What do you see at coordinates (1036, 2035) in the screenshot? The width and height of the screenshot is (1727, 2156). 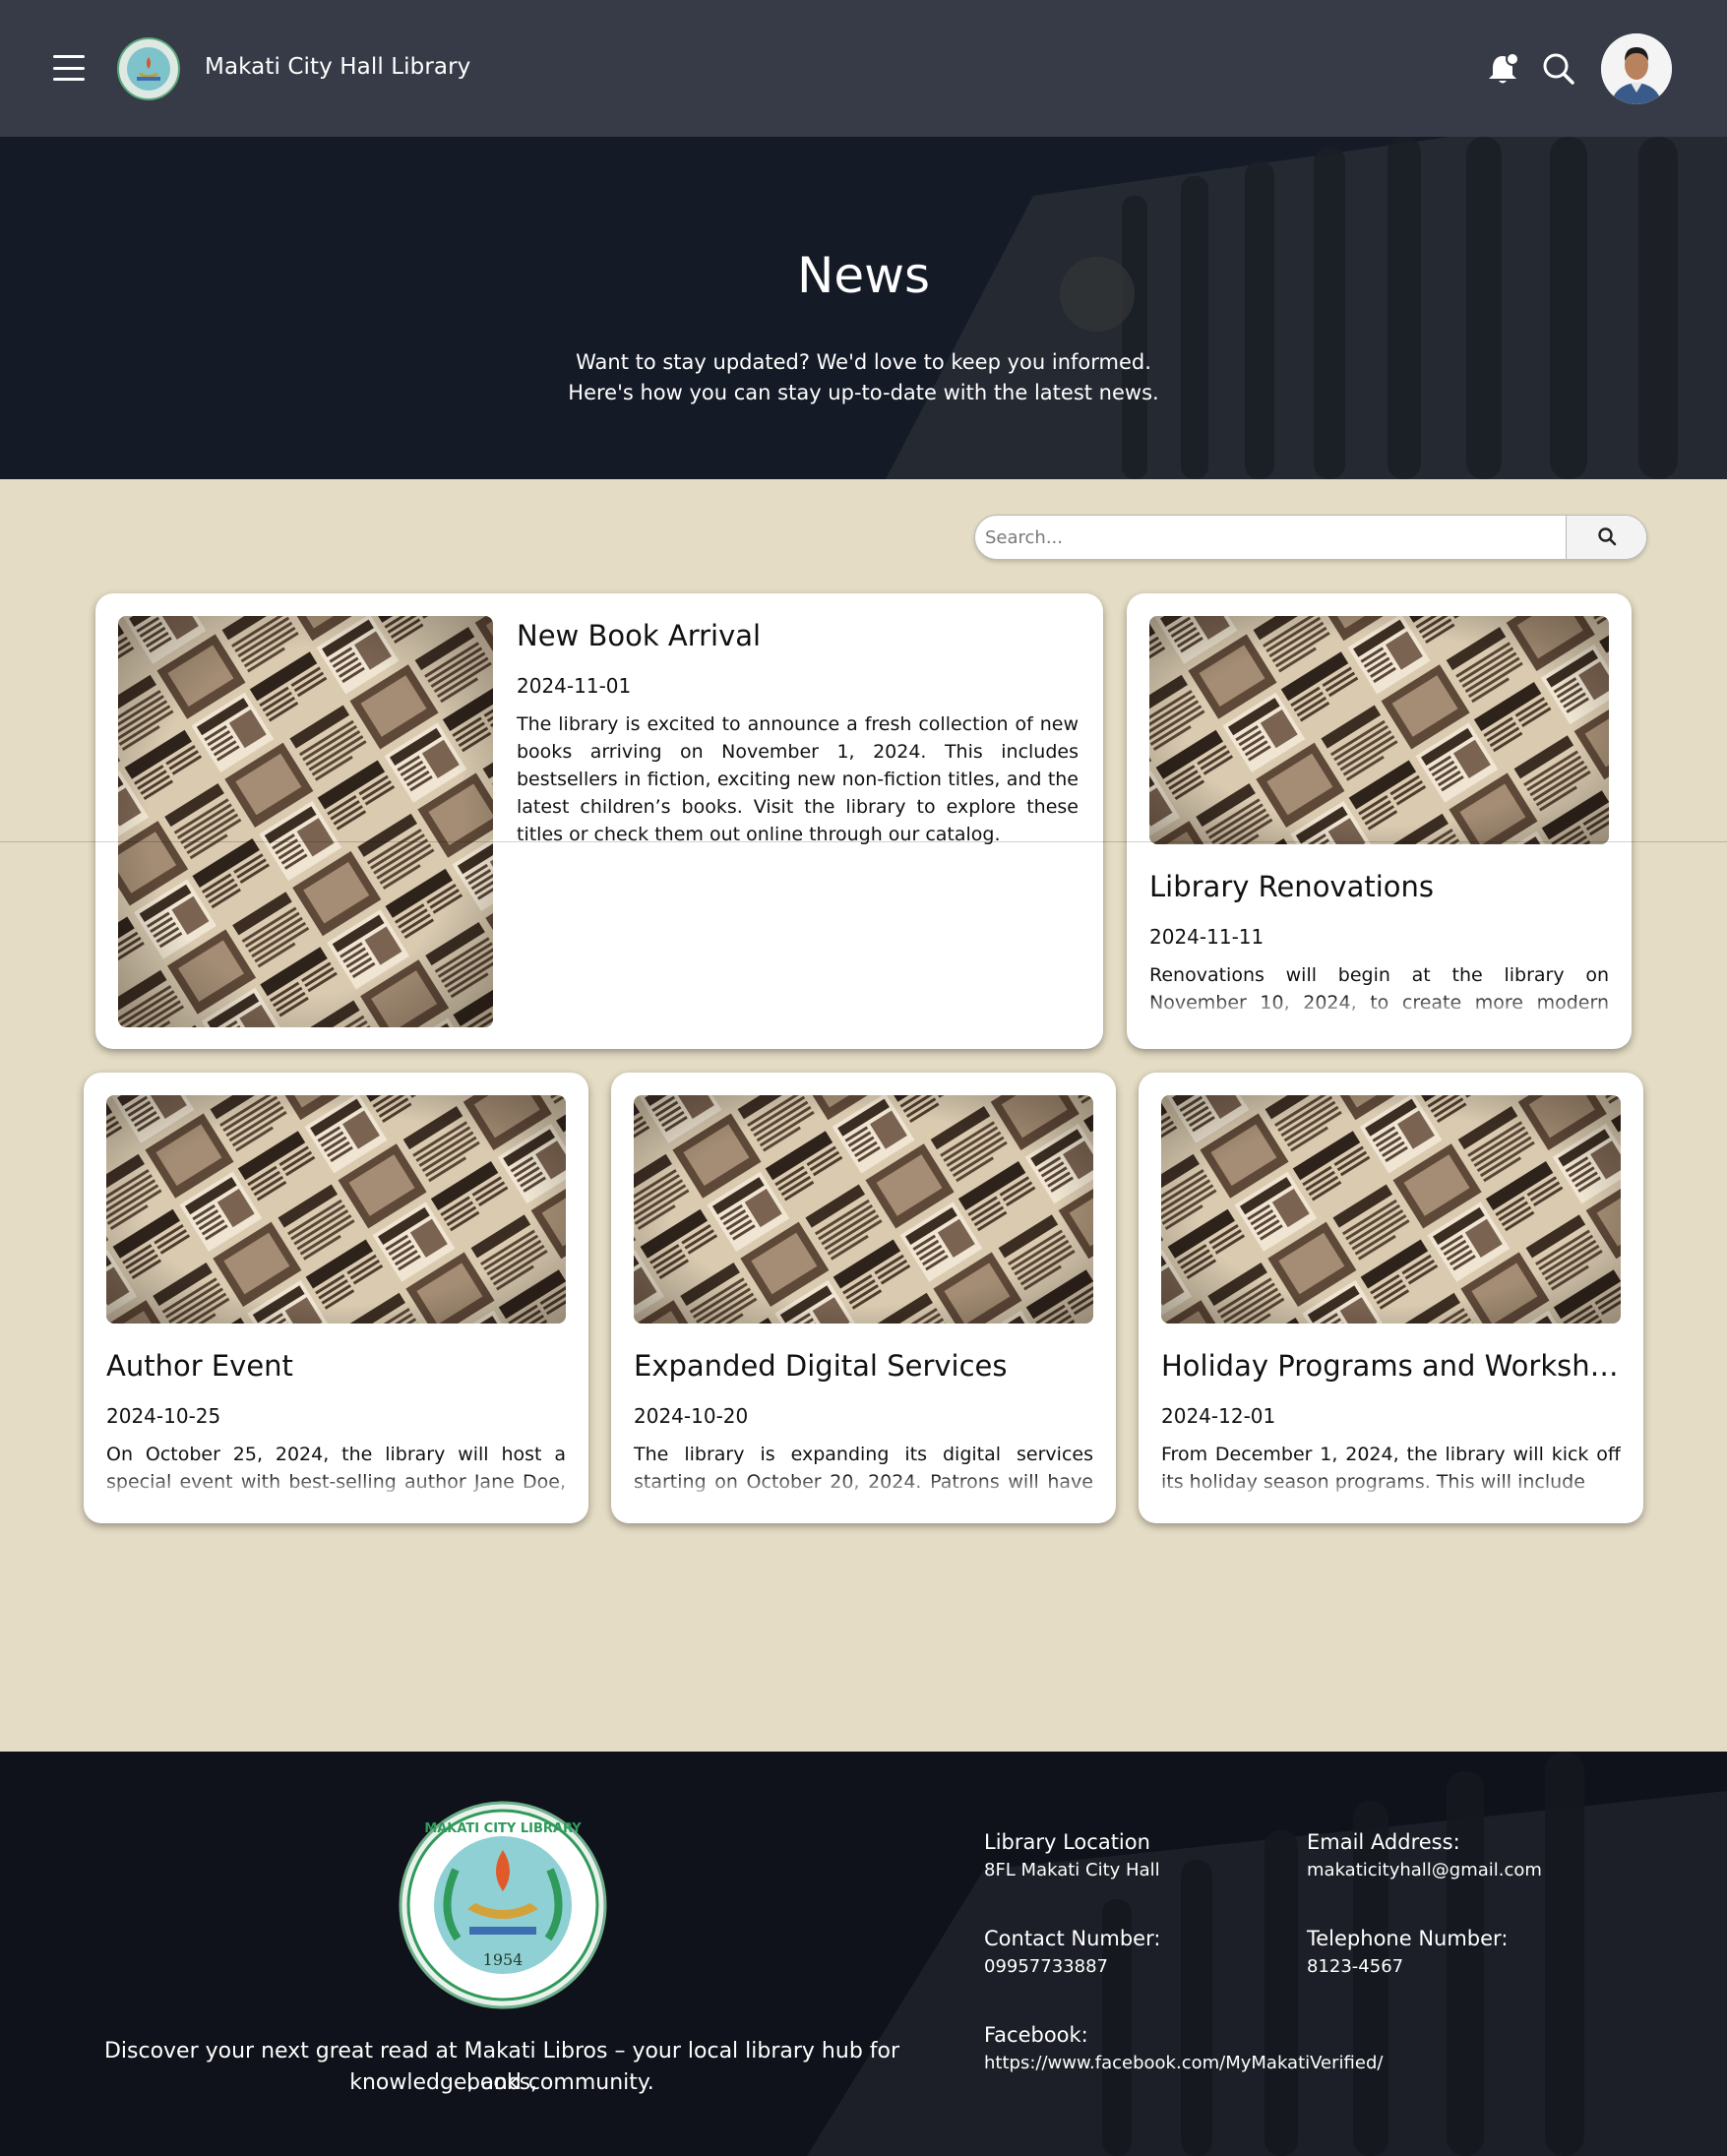 I see `facebook-label: Facebook:` at bounding box center [1036, 2035].